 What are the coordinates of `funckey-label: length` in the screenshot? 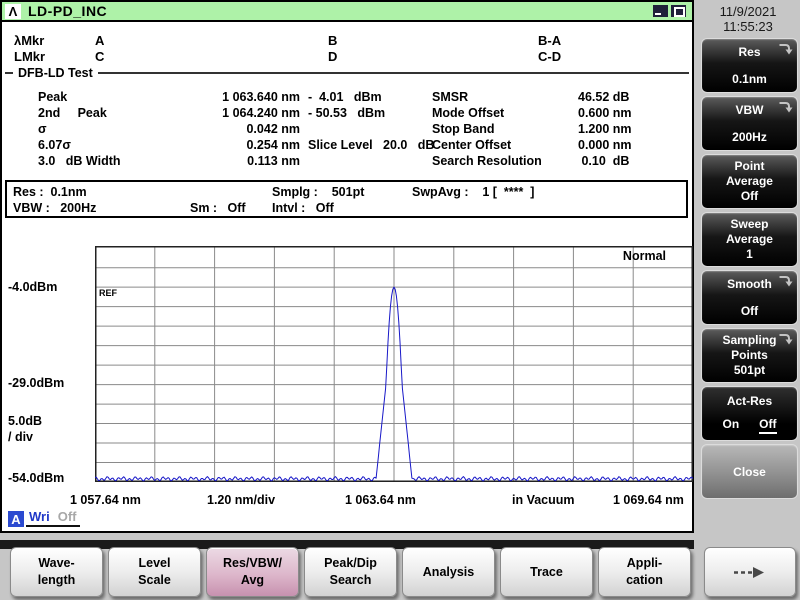 It's located at (56, 580).